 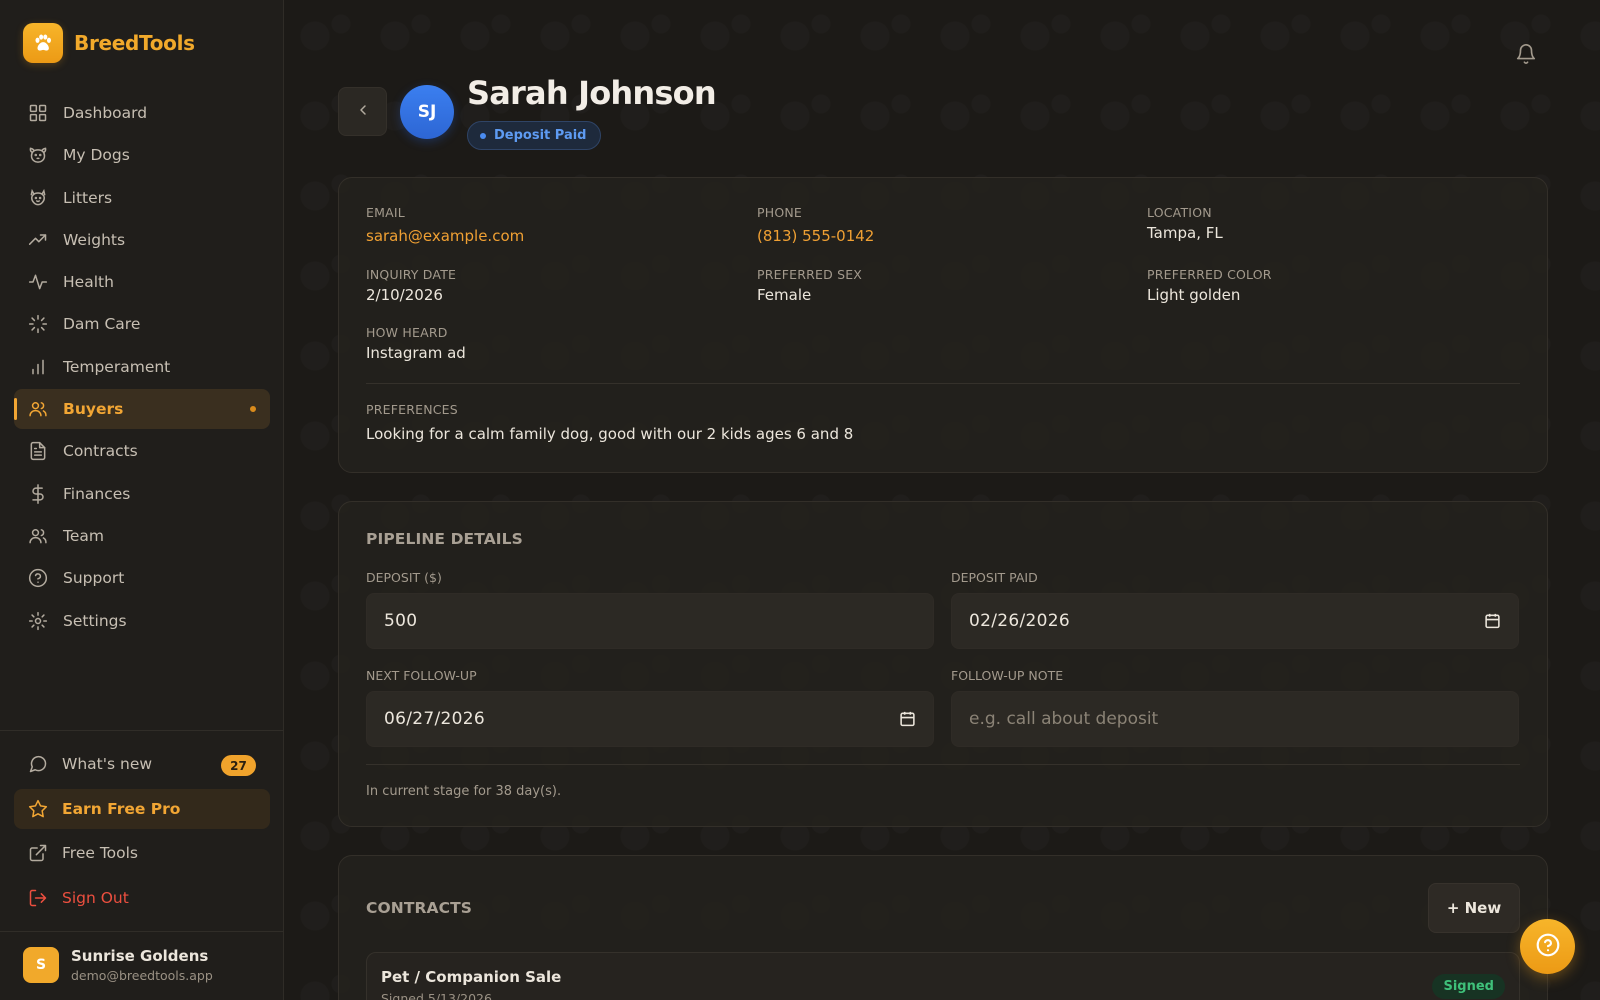 What do you see at coordinates (95, 620) in the screenshot?
I see `sidebar-item-label: Settings` at bounding box center [95, 620].